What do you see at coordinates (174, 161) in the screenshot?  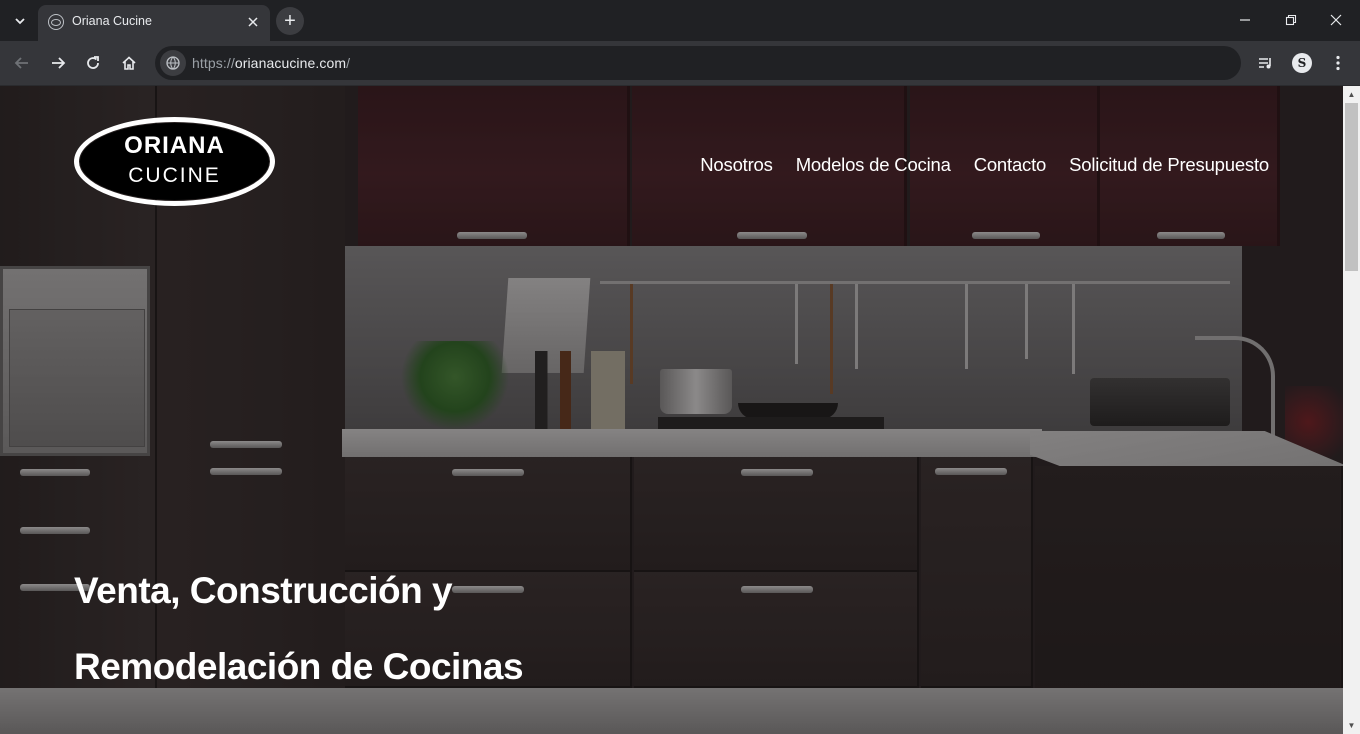 I see `site-logo: ORIANA CUCINE` at bounding box center [174, 161].